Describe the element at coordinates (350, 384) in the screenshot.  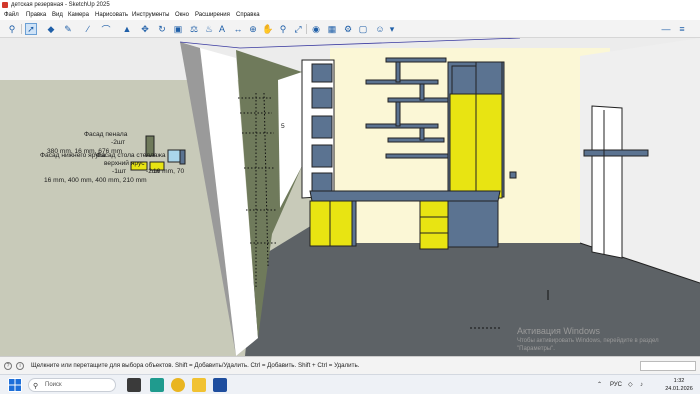
I see `windows-taskbar: ⚲ Поиск ⌃ РУС ◇ ♪ 1:32 24.01.2026` at that location.